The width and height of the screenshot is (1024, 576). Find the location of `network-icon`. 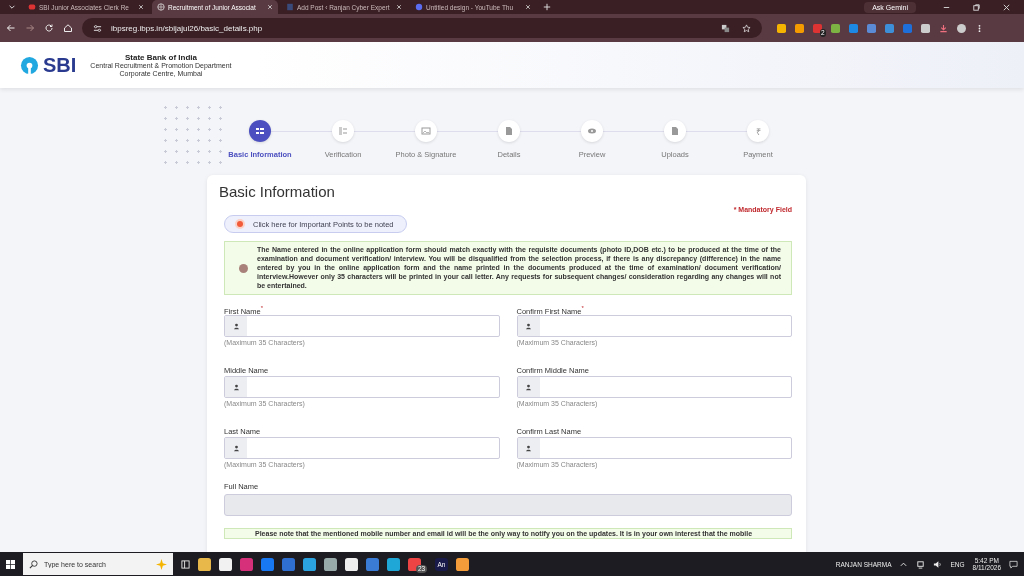

network-icon is located at coordinates (921, 564).